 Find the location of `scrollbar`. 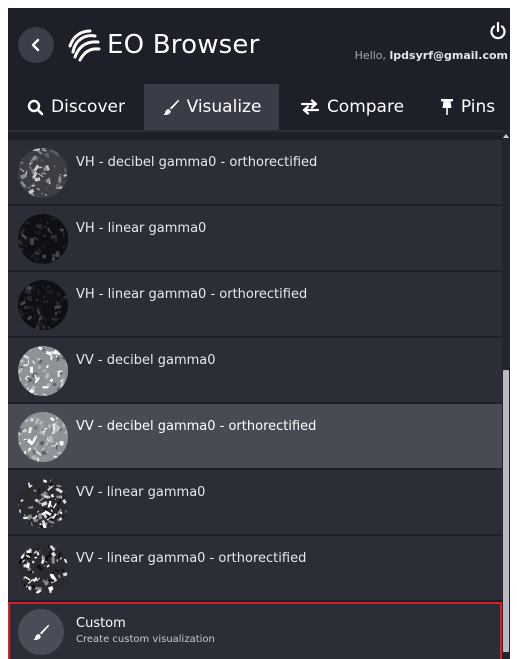

scrollbar is located at coordinates (506, 394).